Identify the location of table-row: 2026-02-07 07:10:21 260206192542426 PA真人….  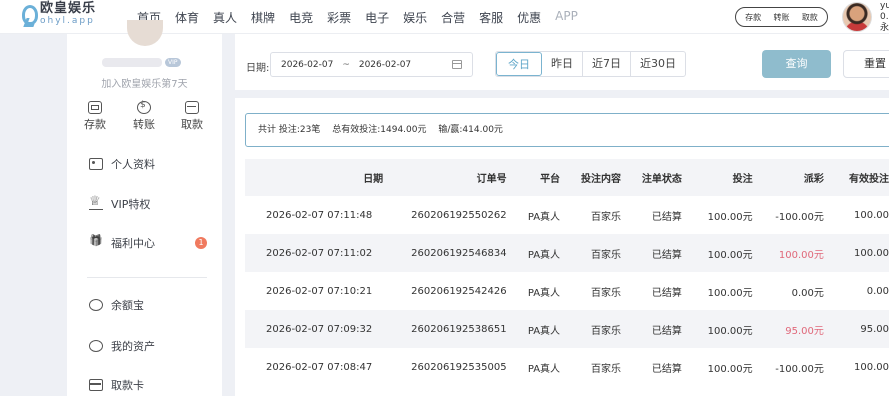
(577, 292).